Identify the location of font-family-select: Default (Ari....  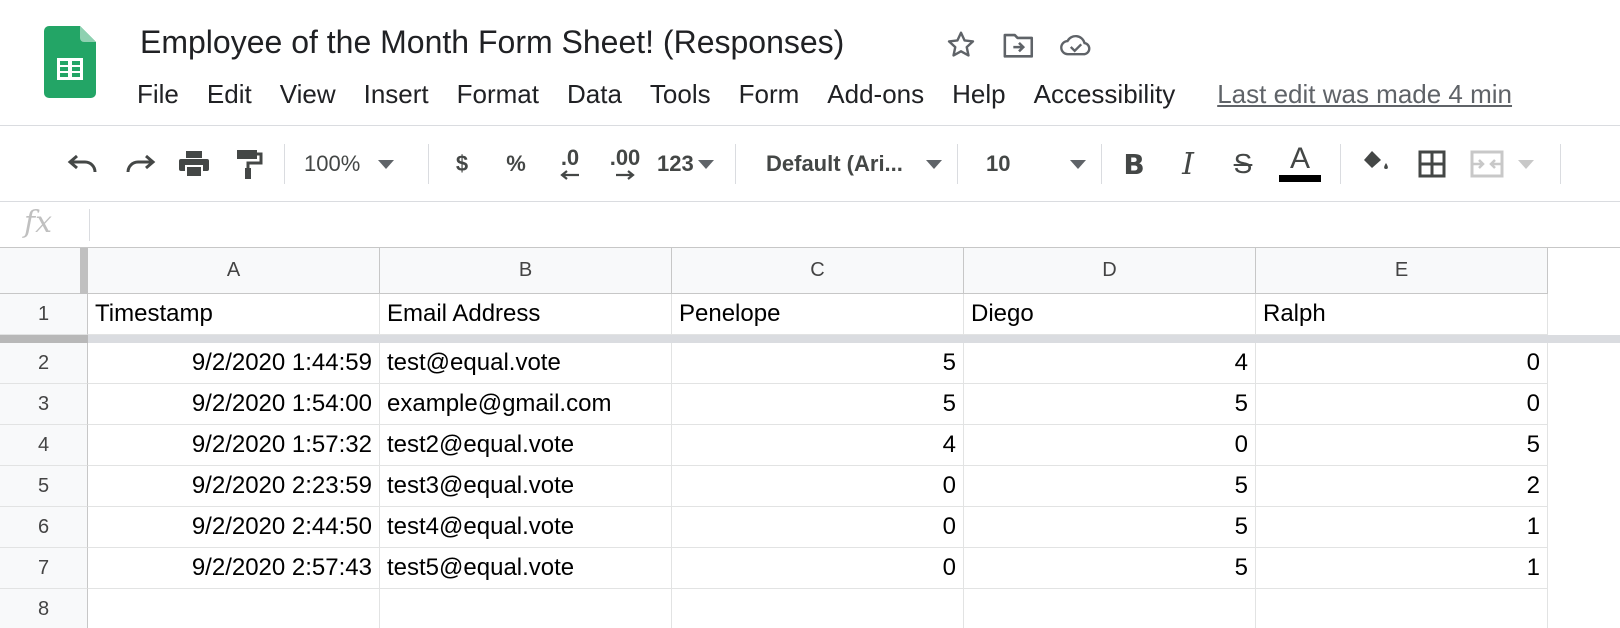
(854, 164).